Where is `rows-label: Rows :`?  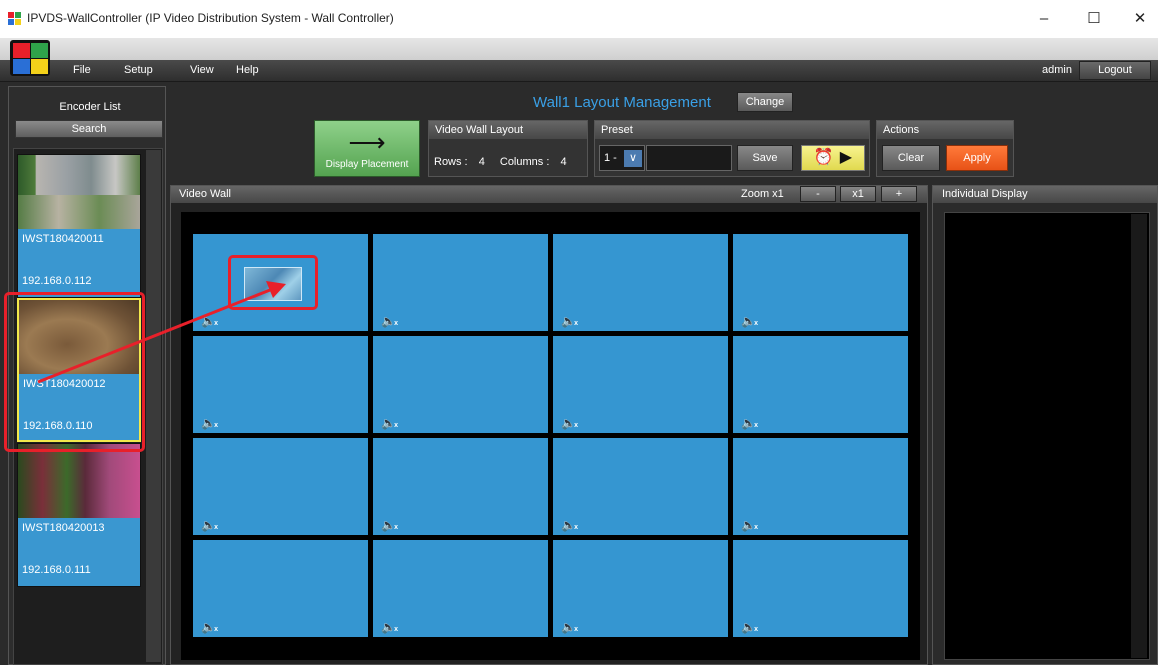 rows-label: Rows : is located at coordinates (451, 162).